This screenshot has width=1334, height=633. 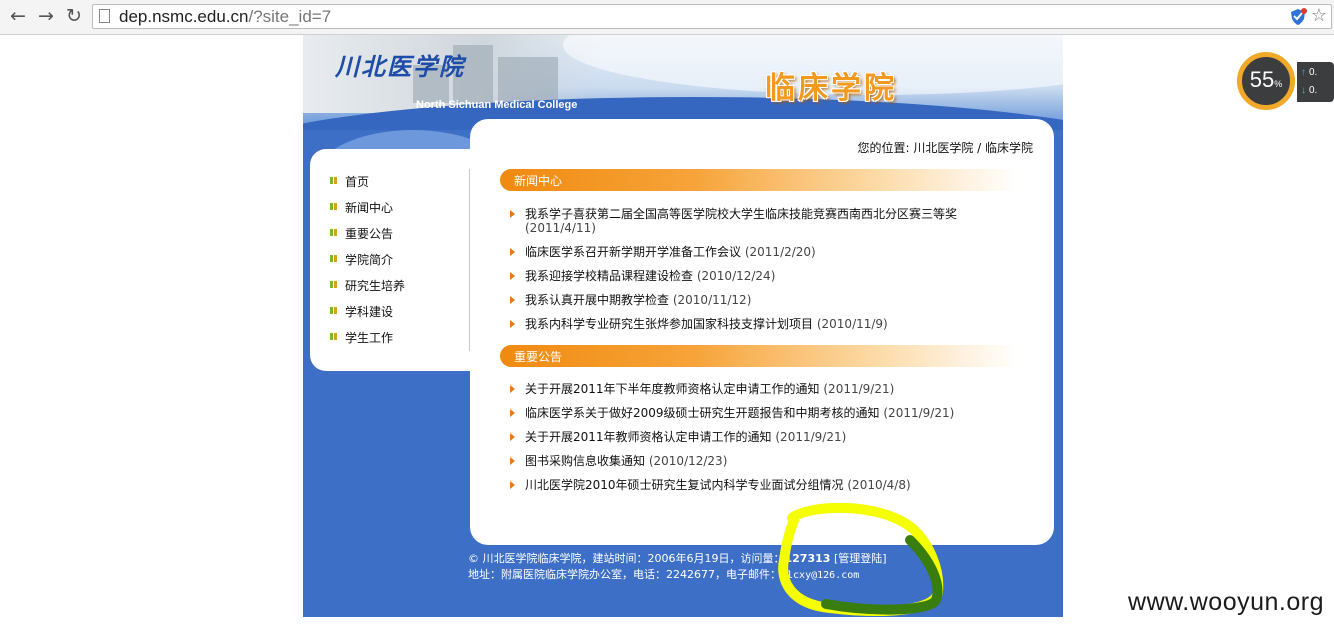 I want to click on list-item: 关于开展2011年教师资格认定申请工作的通知 (2011/9/21), so click(x=753, y=437).